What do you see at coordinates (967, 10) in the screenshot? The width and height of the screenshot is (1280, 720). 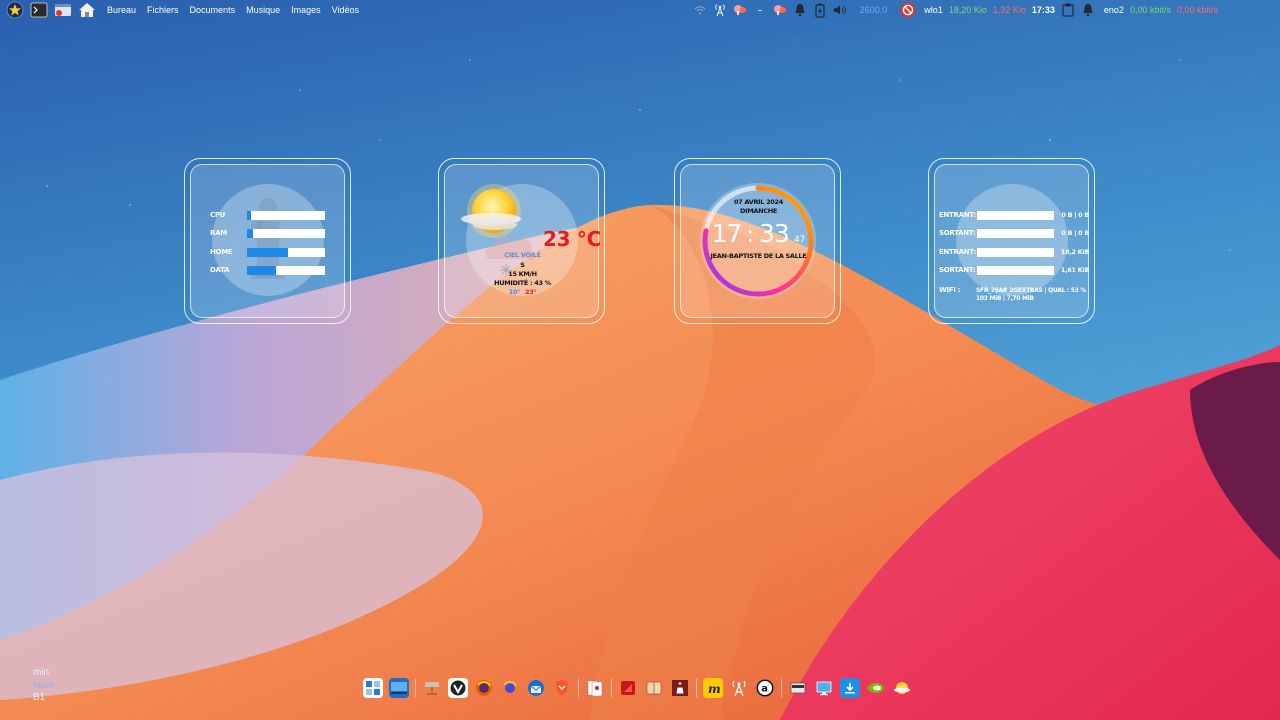 I see `wlo1-download-rate: 18,20 Kio` at bounding box center [967, 10].